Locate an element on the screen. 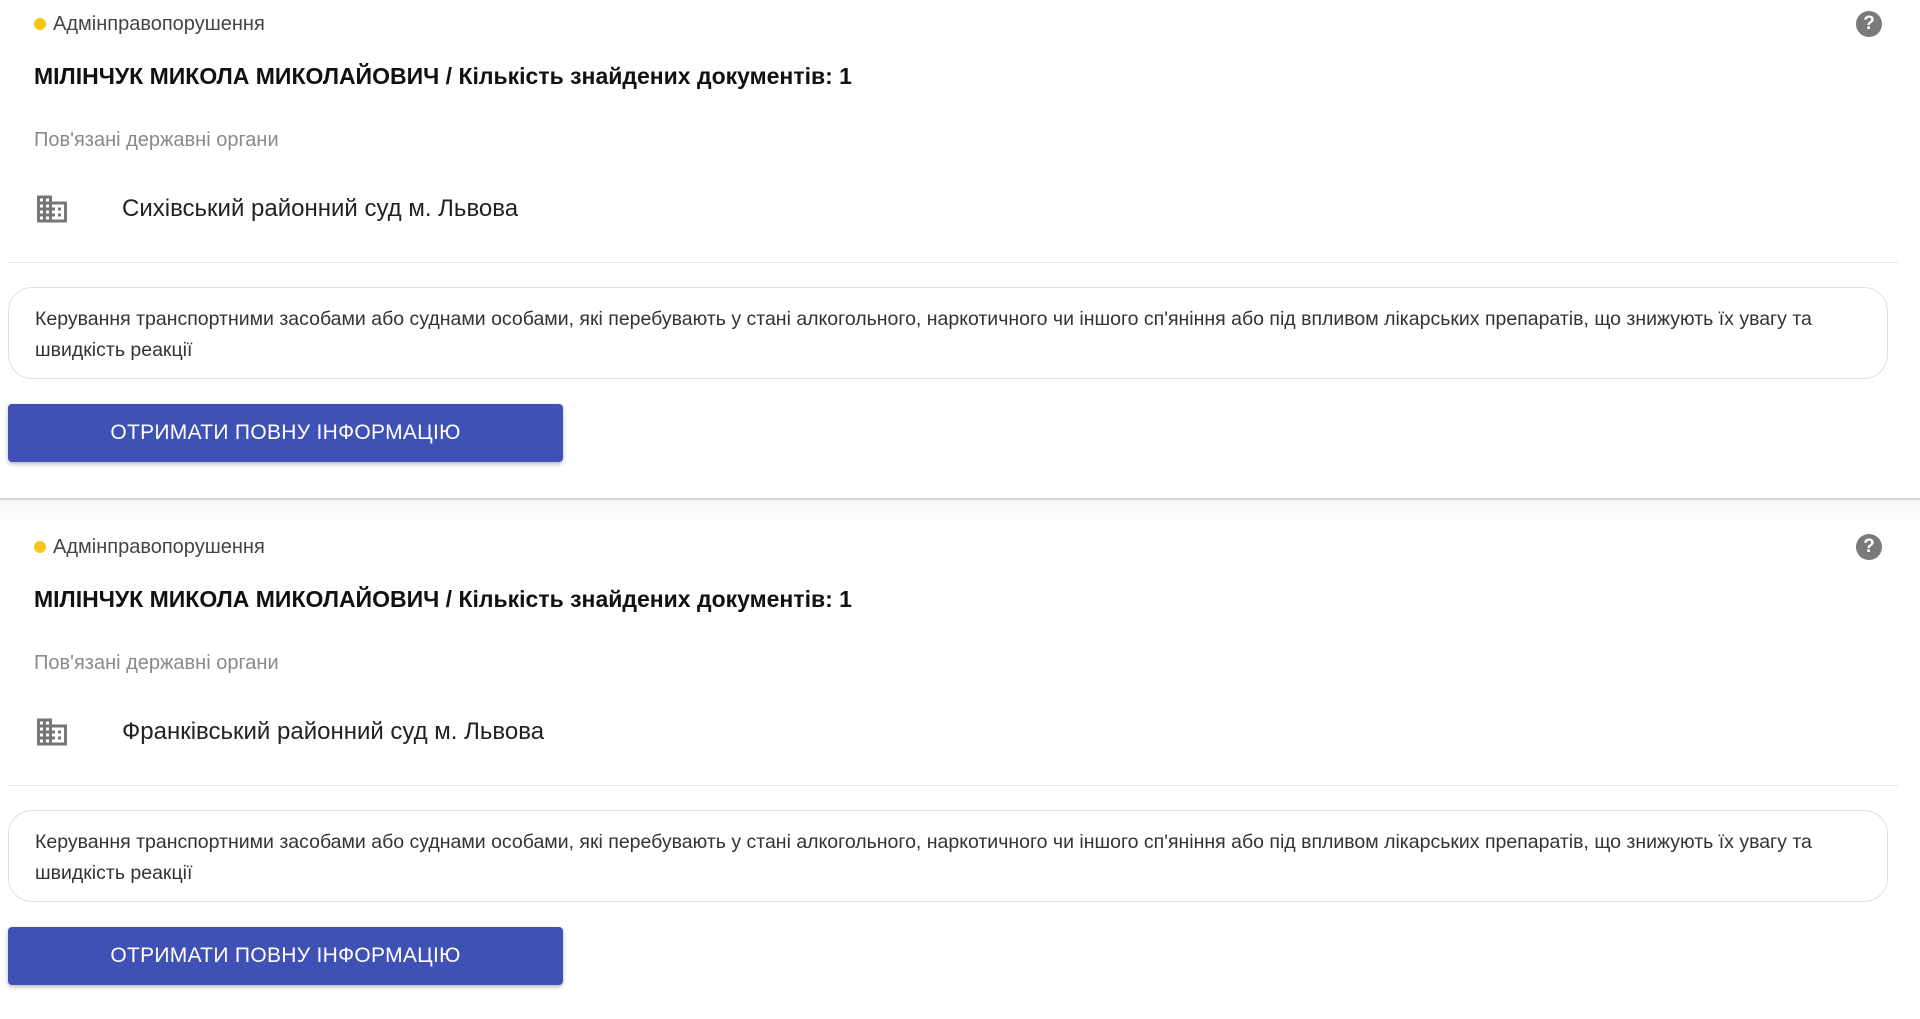  organ-name: Сихівський районний суд м. Львова is located at coordinates (320, 208).